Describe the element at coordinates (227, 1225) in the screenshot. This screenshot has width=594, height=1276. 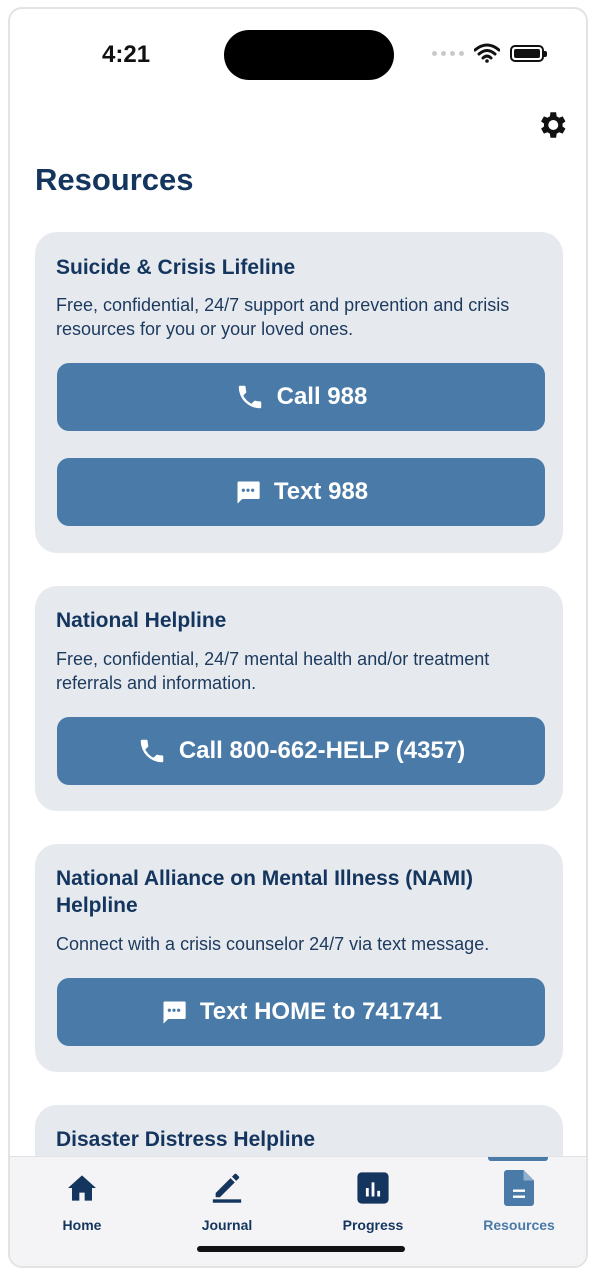
I see `tab-label: Journal` at that location.